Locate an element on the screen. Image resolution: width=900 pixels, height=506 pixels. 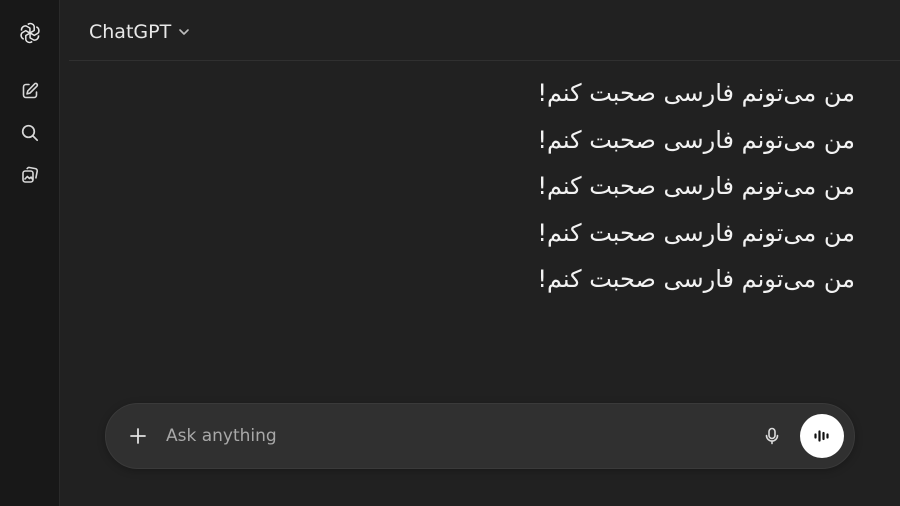
top-bar: ChatGPT is located at coordinates (484, 30).